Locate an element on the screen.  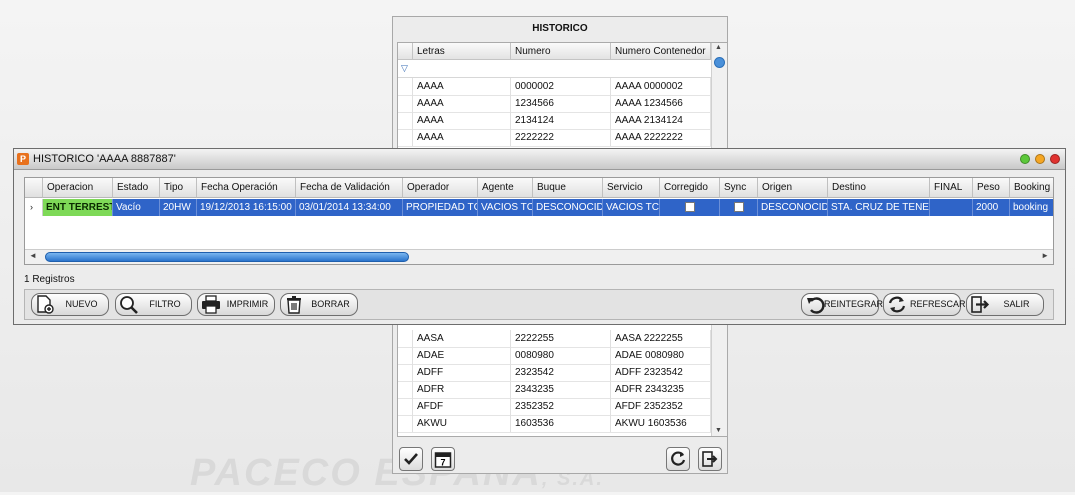
cell-numero: 2222255 is located at coordinates (561, 338).